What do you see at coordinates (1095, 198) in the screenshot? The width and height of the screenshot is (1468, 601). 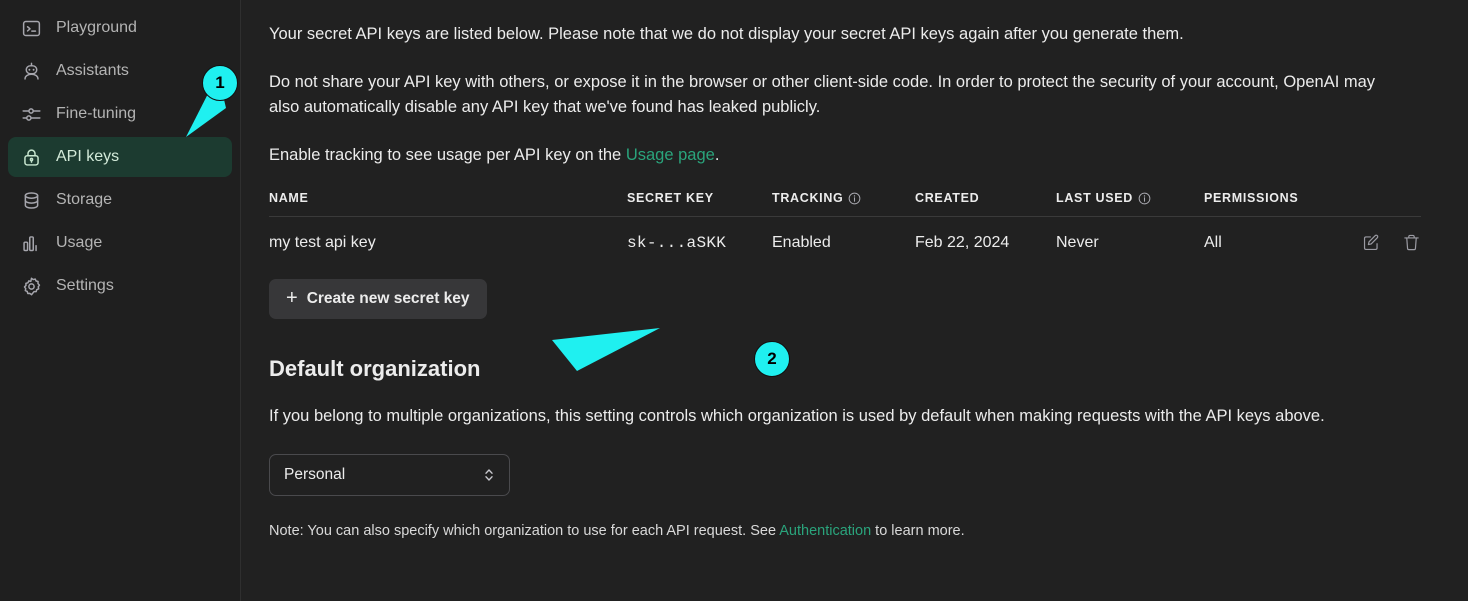 I see `column-label: LAST USED` at bounding box center [1095, 198].